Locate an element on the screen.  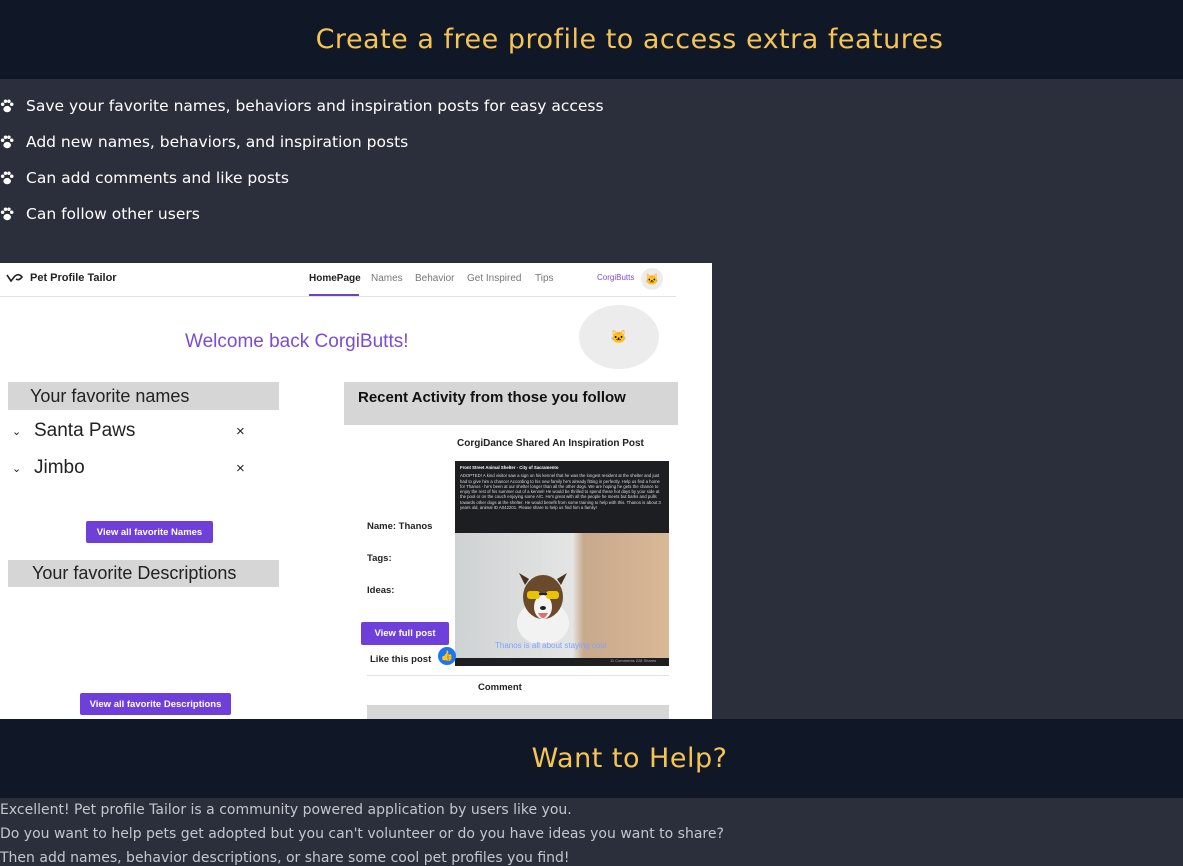
dog-photo: Thanos is all about staying cool is located at coordinates (562, 595).